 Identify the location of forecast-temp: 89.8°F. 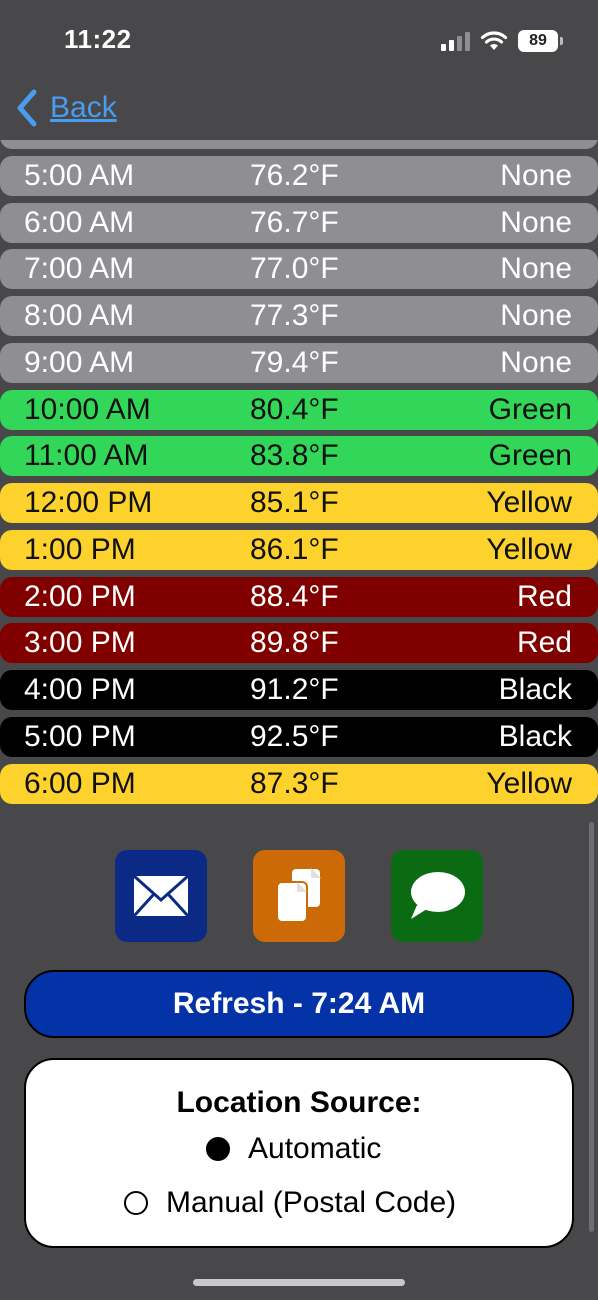
(294, 643).